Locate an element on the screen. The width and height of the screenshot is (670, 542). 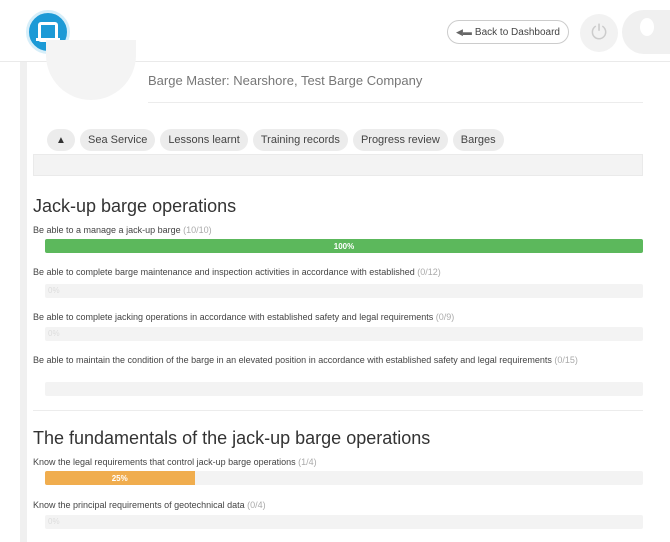
arrow-left-icon: ◀▬ is located at coordinates (464, 31).